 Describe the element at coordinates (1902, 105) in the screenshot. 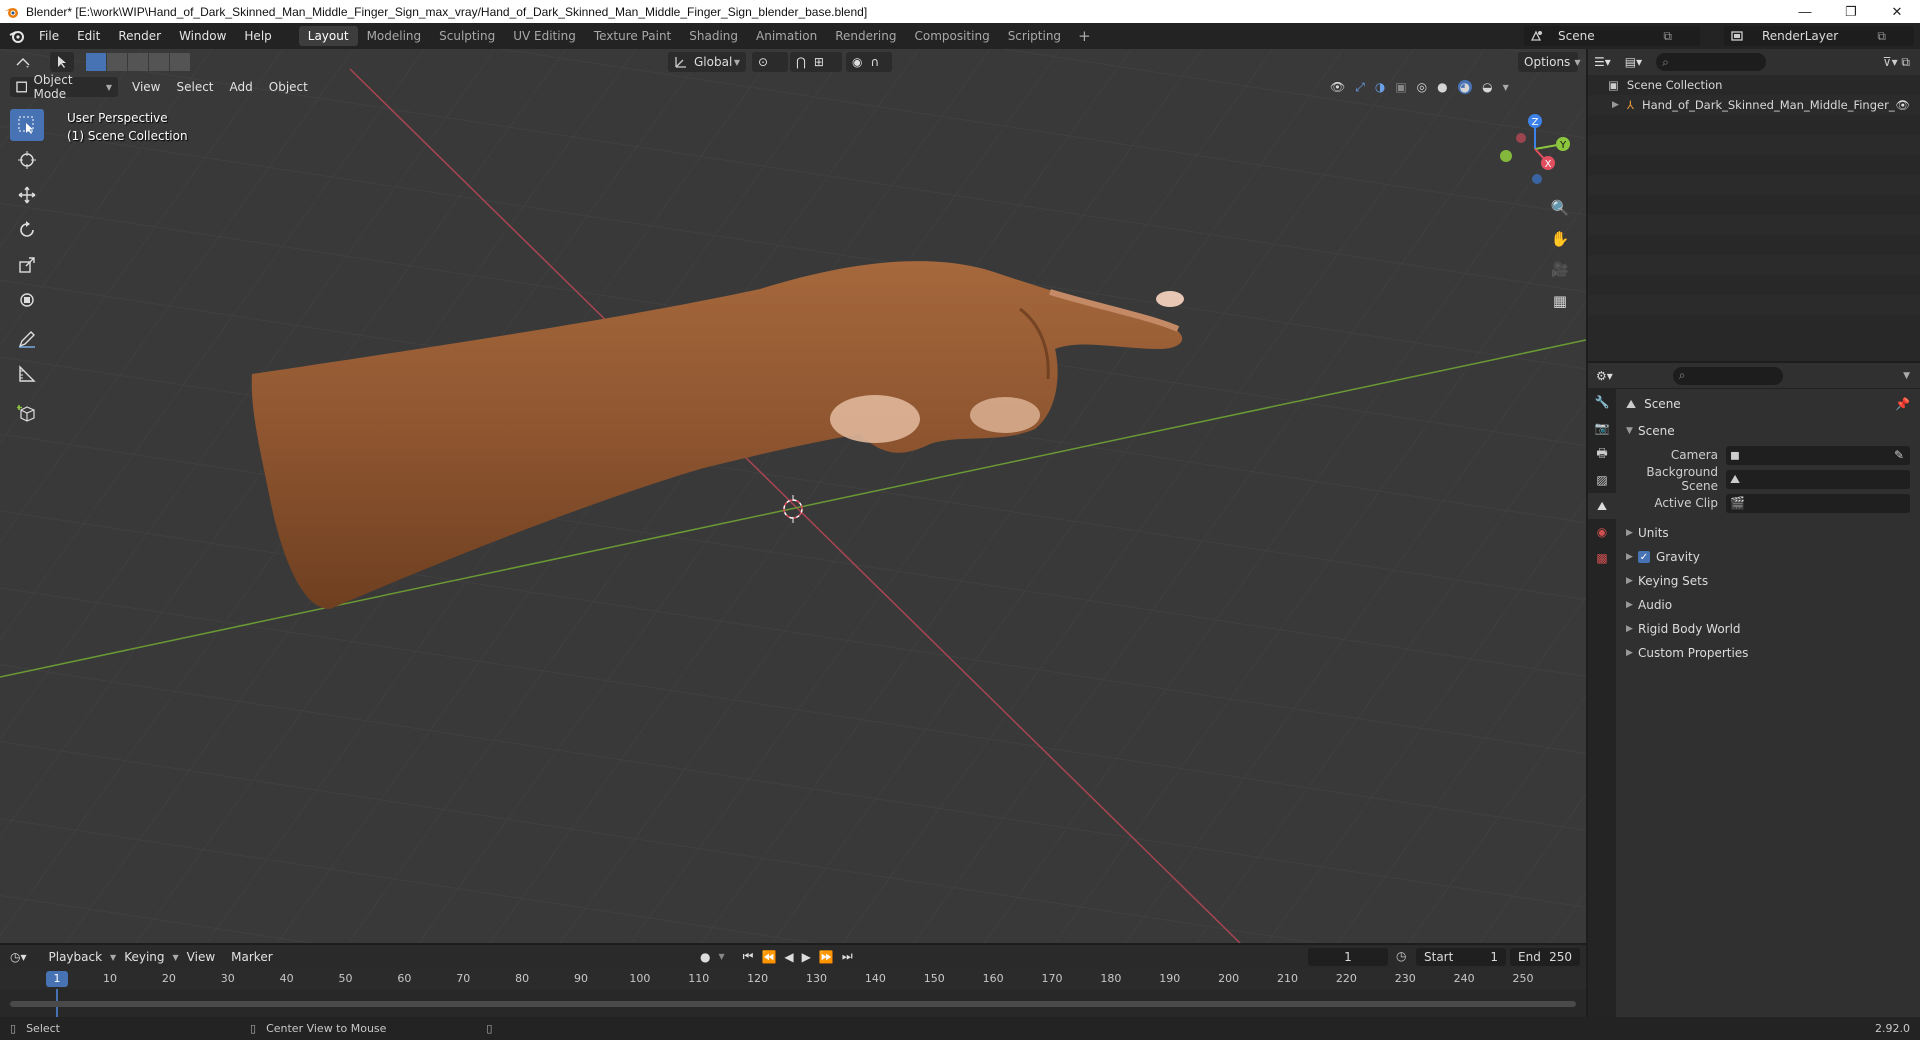

I see `eye-visibility-icon: 👁` at that location.